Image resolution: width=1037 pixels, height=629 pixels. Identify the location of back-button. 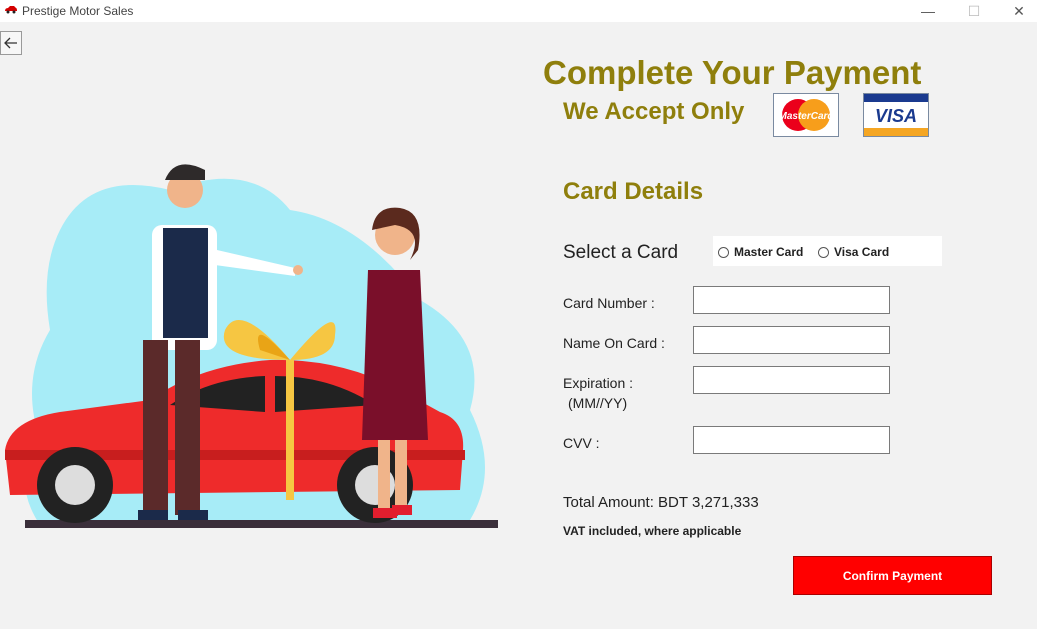
(11, 43).